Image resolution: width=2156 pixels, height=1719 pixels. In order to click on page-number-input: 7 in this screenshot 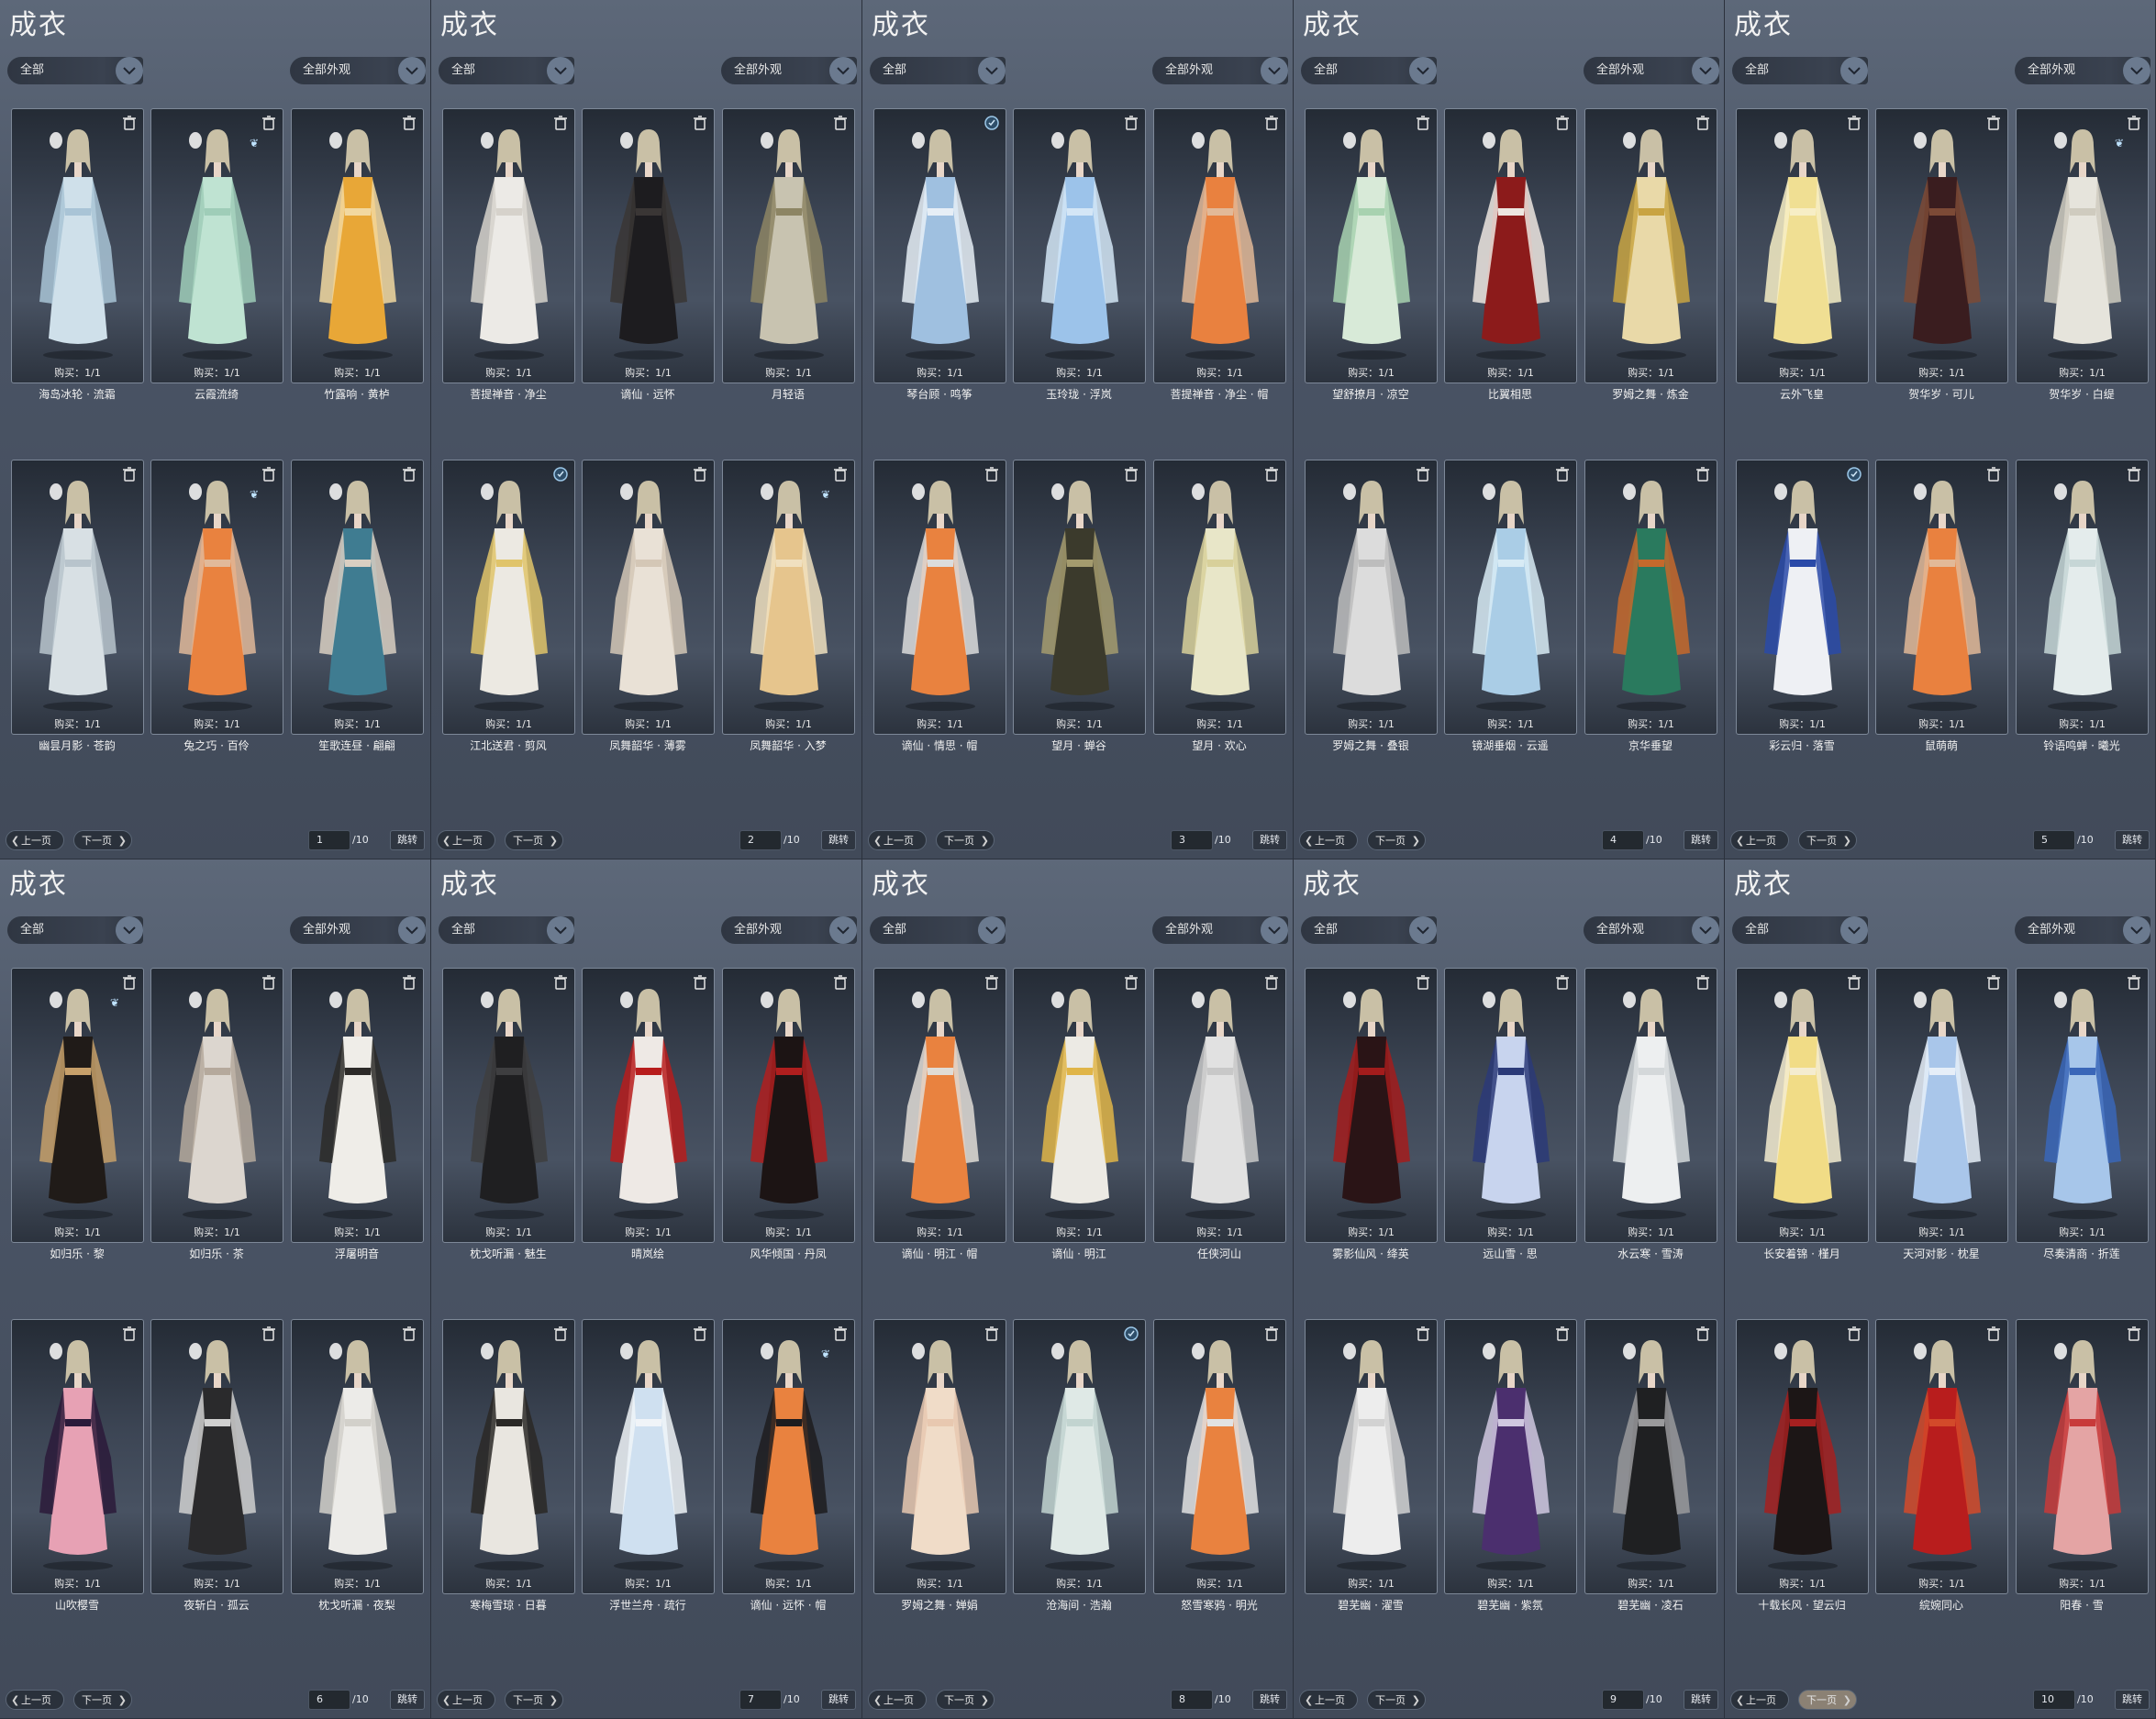, I will do `click(760, 1700)`.